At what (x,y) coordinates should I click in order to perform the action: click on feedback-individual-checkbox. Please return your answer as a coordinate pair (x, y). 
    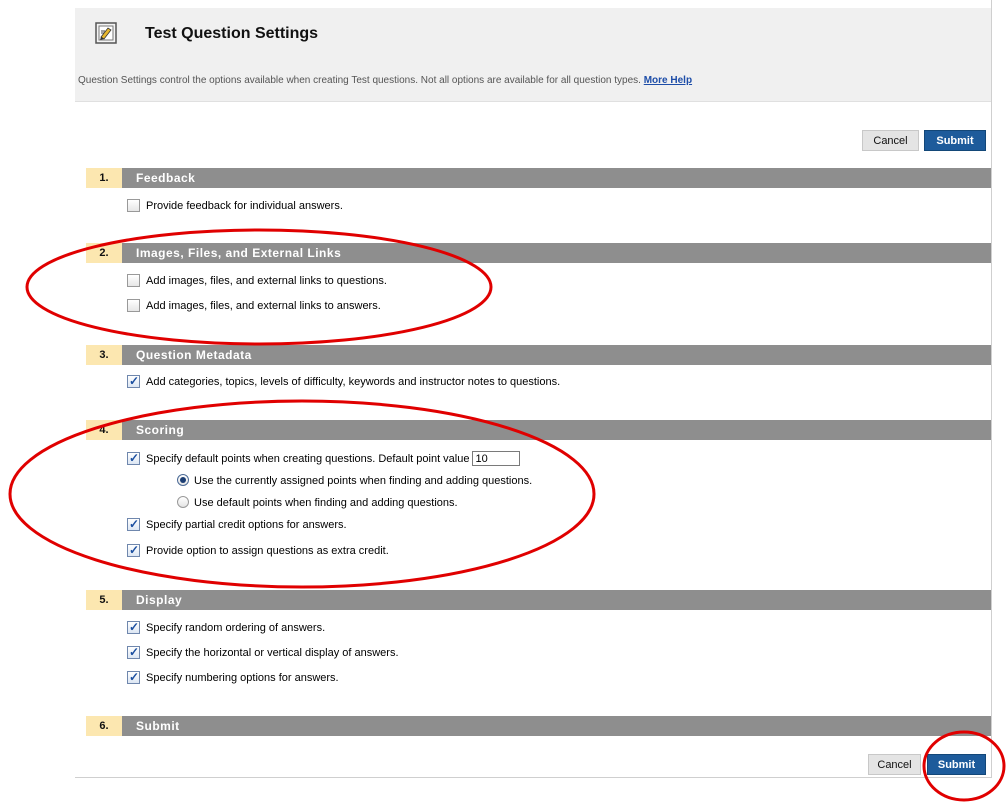
    Looking at the image, I should click on (133, 205).